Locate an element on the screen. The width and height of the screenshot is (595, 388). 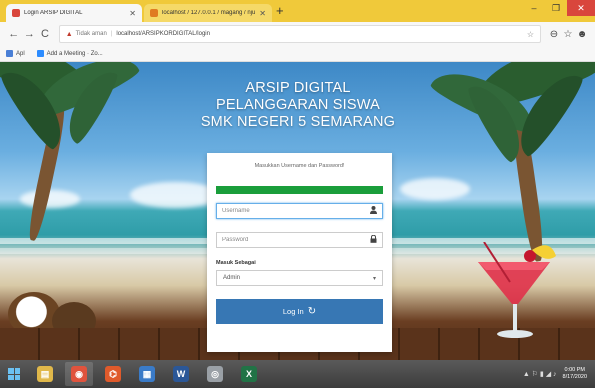
minimize-button: – is located at coordinates (534, 8).